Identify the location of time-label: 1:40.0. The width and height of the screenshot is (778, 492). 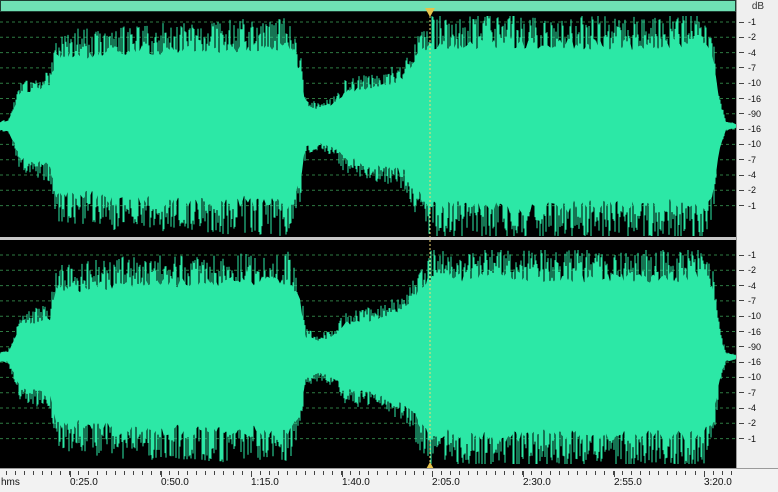
(356, 482).